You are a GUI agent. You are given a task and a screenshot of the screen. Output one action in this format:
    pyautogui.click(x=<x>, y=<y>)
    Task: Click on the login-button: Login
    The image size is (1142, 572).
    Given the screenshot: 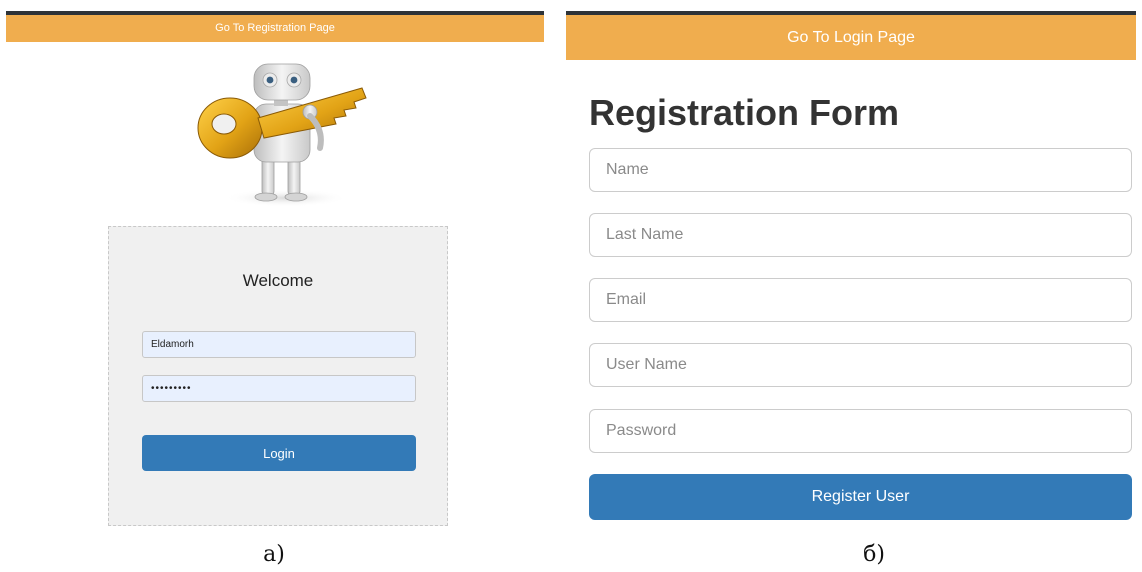 What is the action you would take?
    pyautogui.click(x=279, y=453)
    